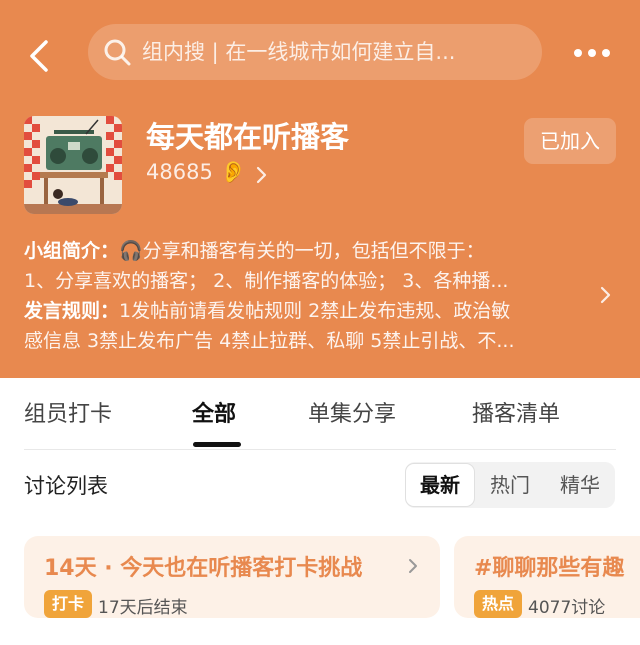  What do you see at coordinates (72, 311) in the screenshot?
I see `rules-label: 发言规则：` at bounding box center [72, 311].